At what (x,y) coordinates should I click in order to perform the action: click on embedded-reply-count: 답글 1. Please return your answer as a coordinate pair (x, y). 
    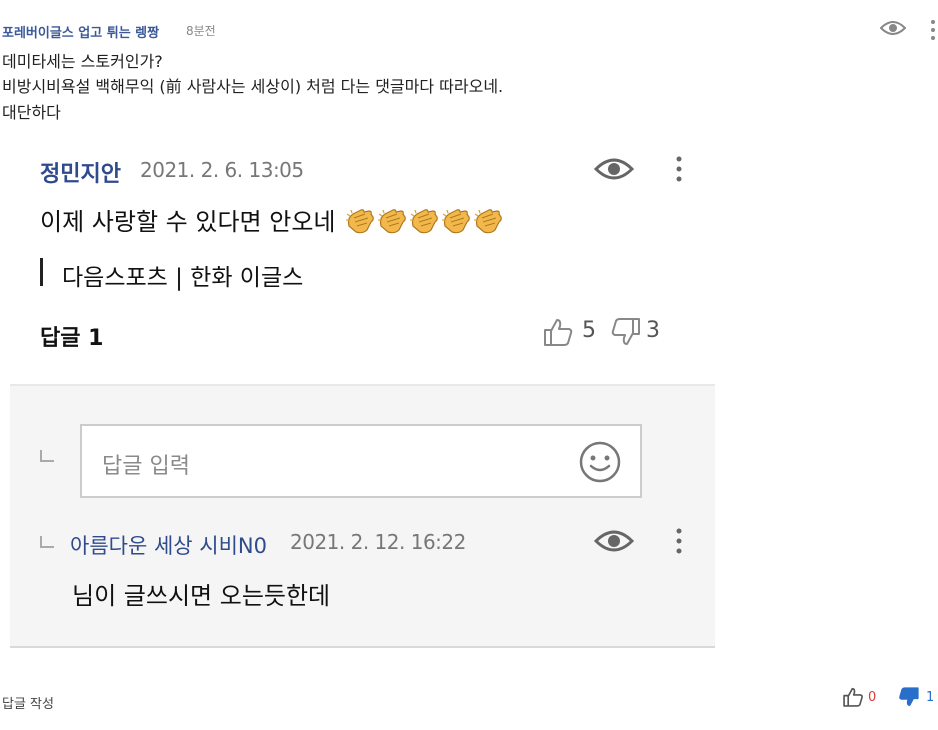
    Looking at the image, I should click on (72, 338).